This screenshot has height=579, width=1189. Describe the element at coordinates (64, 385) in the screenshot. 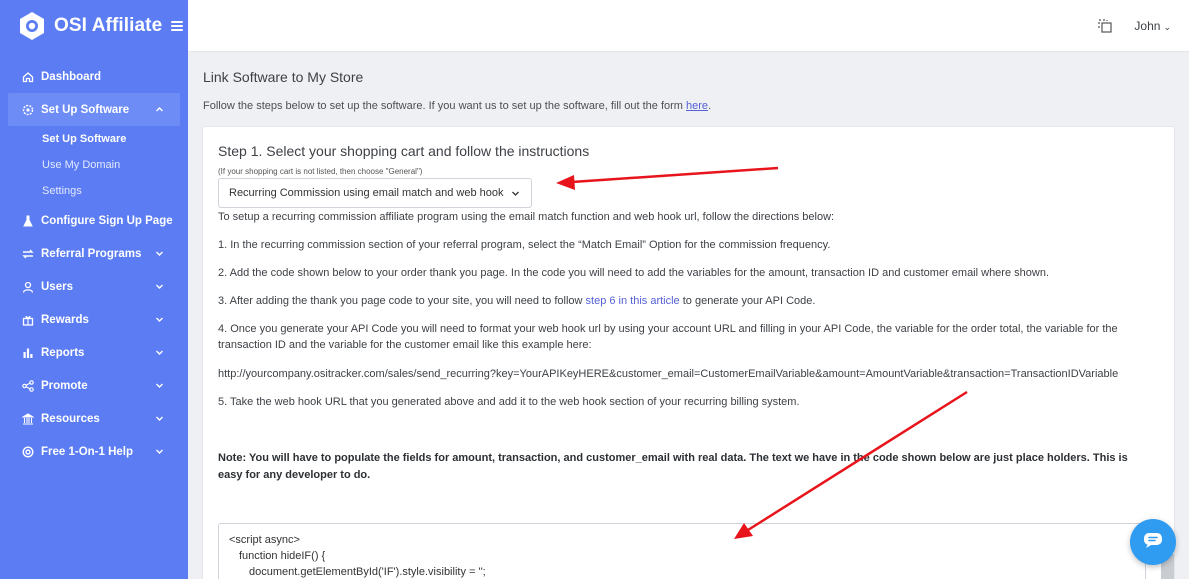

I see `sidebar-item-label: Promote` at that location.